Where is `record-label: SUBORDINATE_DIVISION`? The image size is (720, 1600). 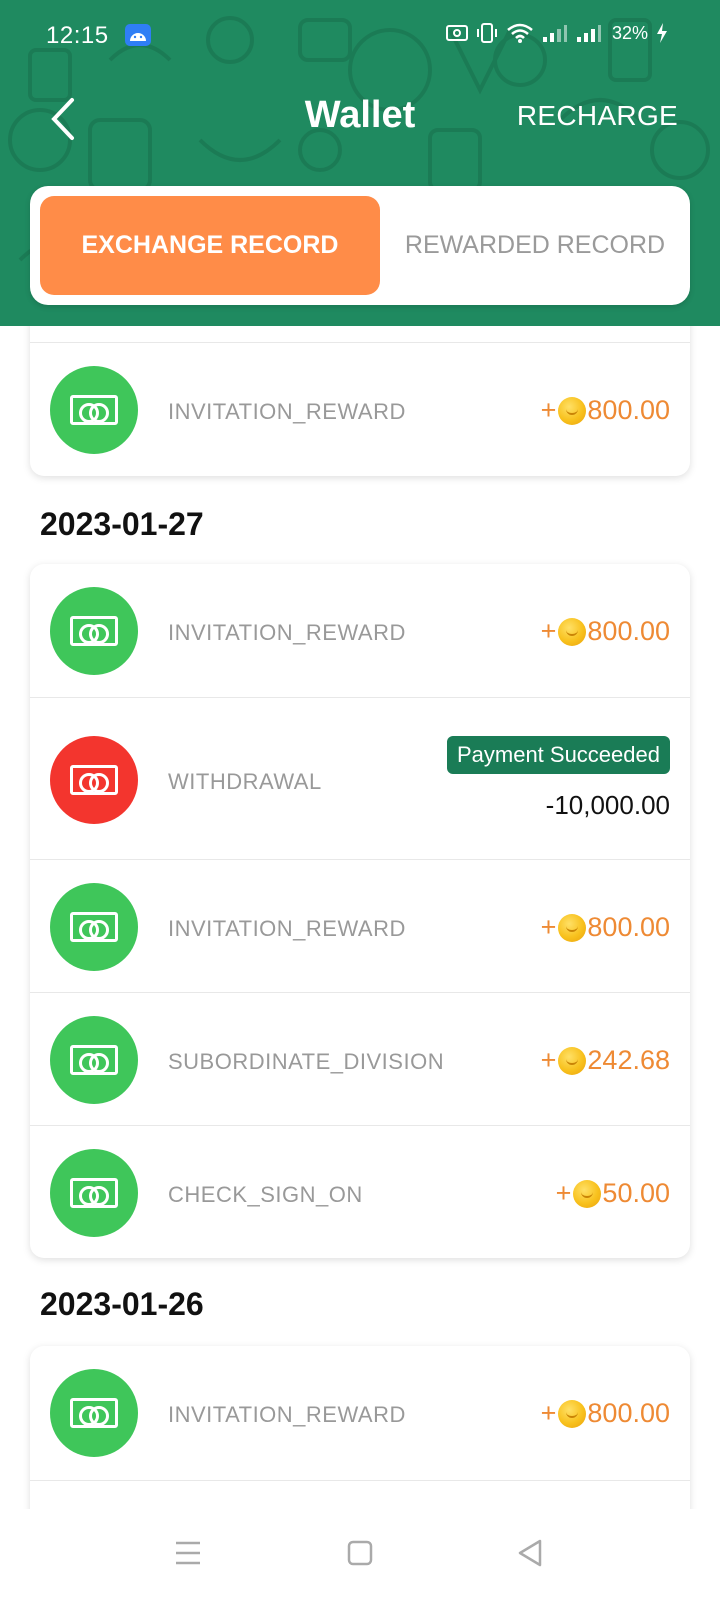 record-label: SUBORDINATE_DIVISION is located at coordinates (306, 1061).